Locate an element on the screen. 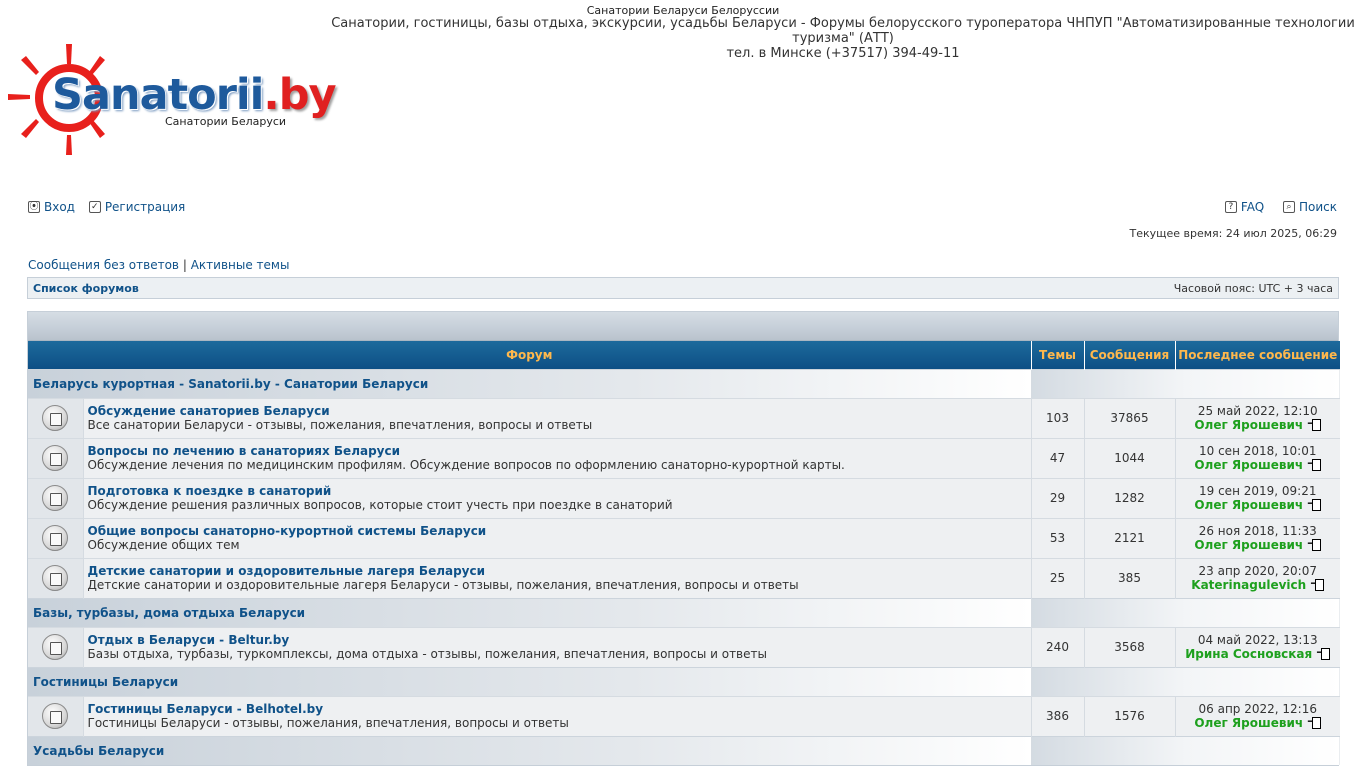  category-row: Базы, турбазы, дома отдыха Беларуси is located at coordinates (684, 612).